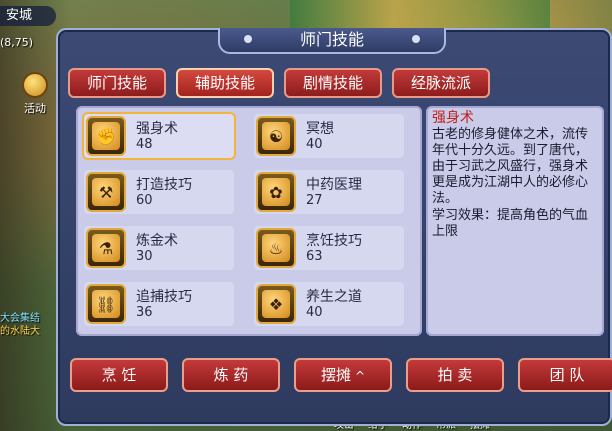 The width and height of the screenshot is (612, 431). Describe the element at coordinates (164, 297) in the screenshot. I see `skill-name: 追捕技巧` at that location.